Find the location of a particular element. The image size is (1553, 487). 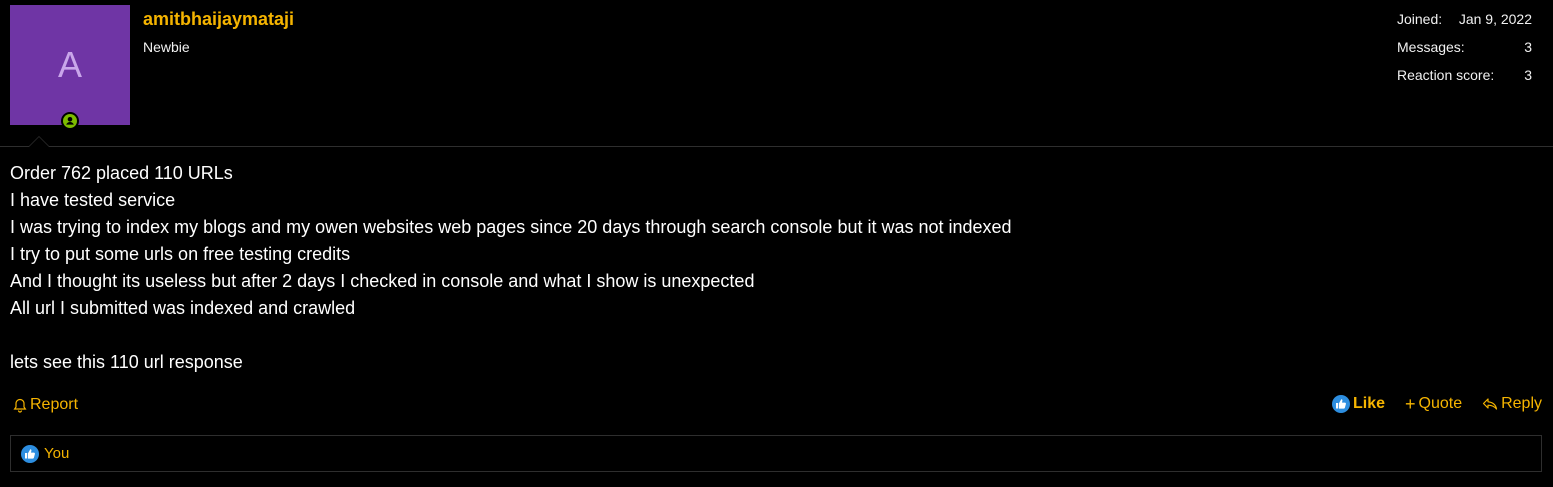

username-link: amitbhaijaymataji is located at coordinates (218, 19).